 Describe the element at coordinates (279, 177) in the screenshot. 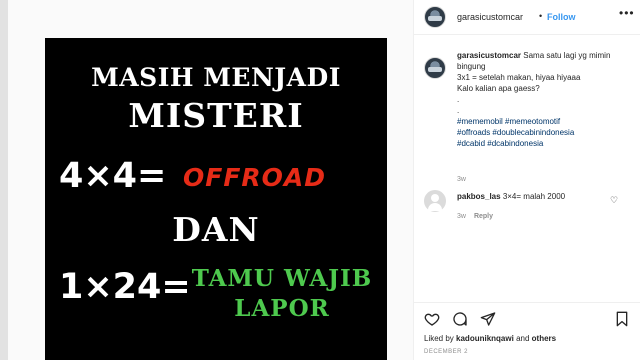

I see `image-text-offroad: OFFROAD` at that location.